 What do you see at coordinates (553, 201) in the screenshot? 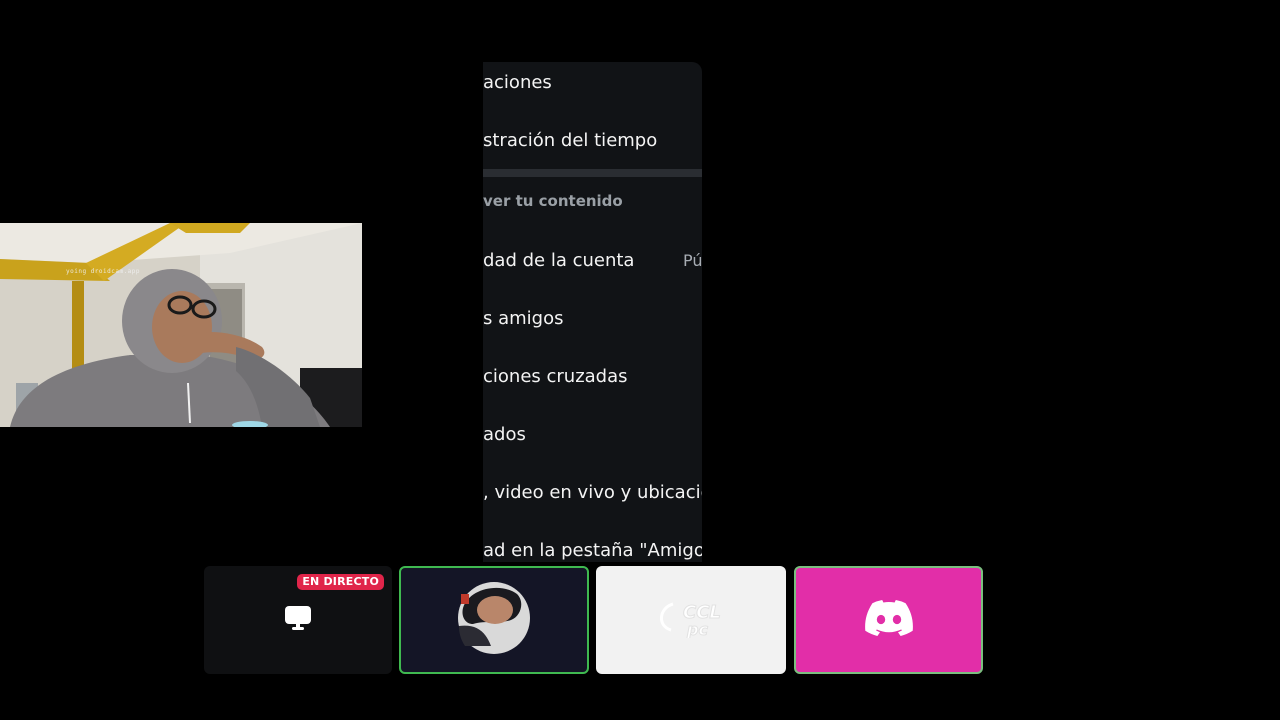
I see `section-header-who-can-see: ver tu contenido` at bounding box center [553, 201].